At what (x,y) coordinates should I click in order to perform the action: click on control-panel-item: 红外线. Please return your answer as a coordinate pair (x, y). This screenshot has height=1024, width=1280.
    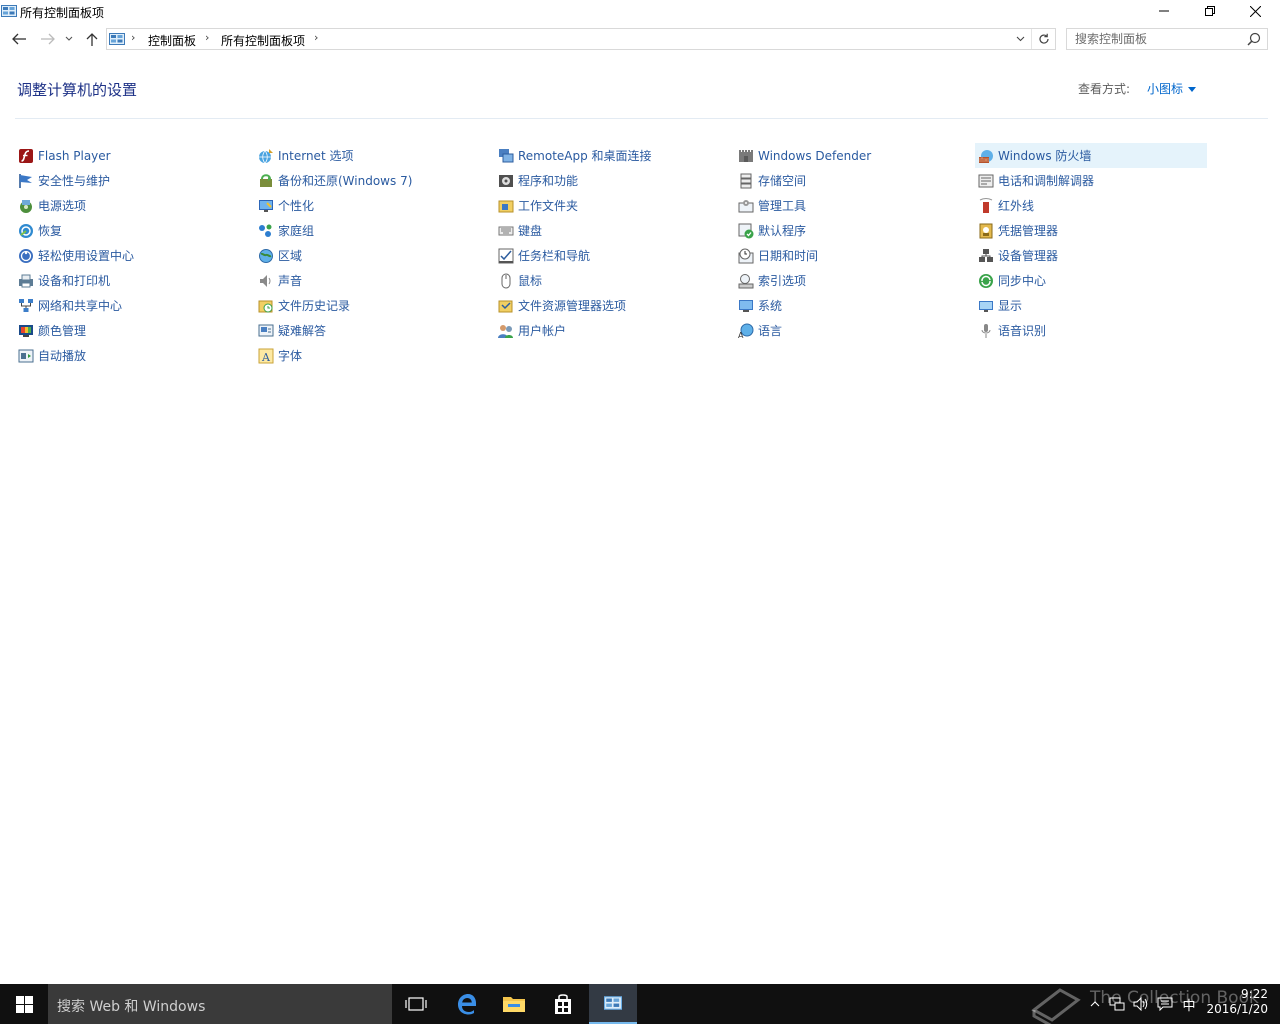
    Looking at the image, I should click on (1091, 205).